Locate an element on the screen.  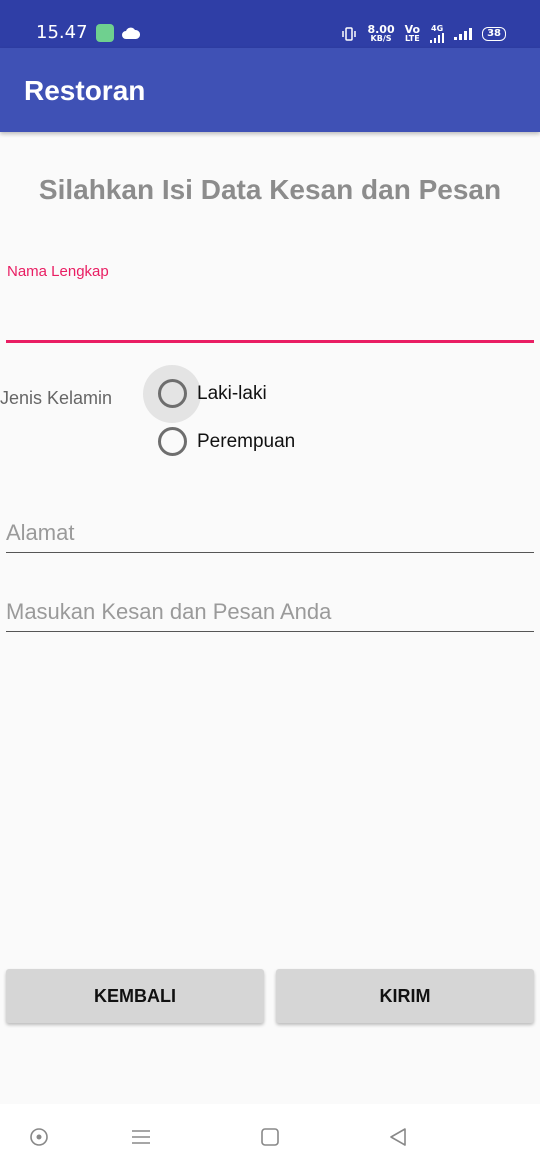
network-speed: 8.00 KB/S is located at coordinates (380, 33).